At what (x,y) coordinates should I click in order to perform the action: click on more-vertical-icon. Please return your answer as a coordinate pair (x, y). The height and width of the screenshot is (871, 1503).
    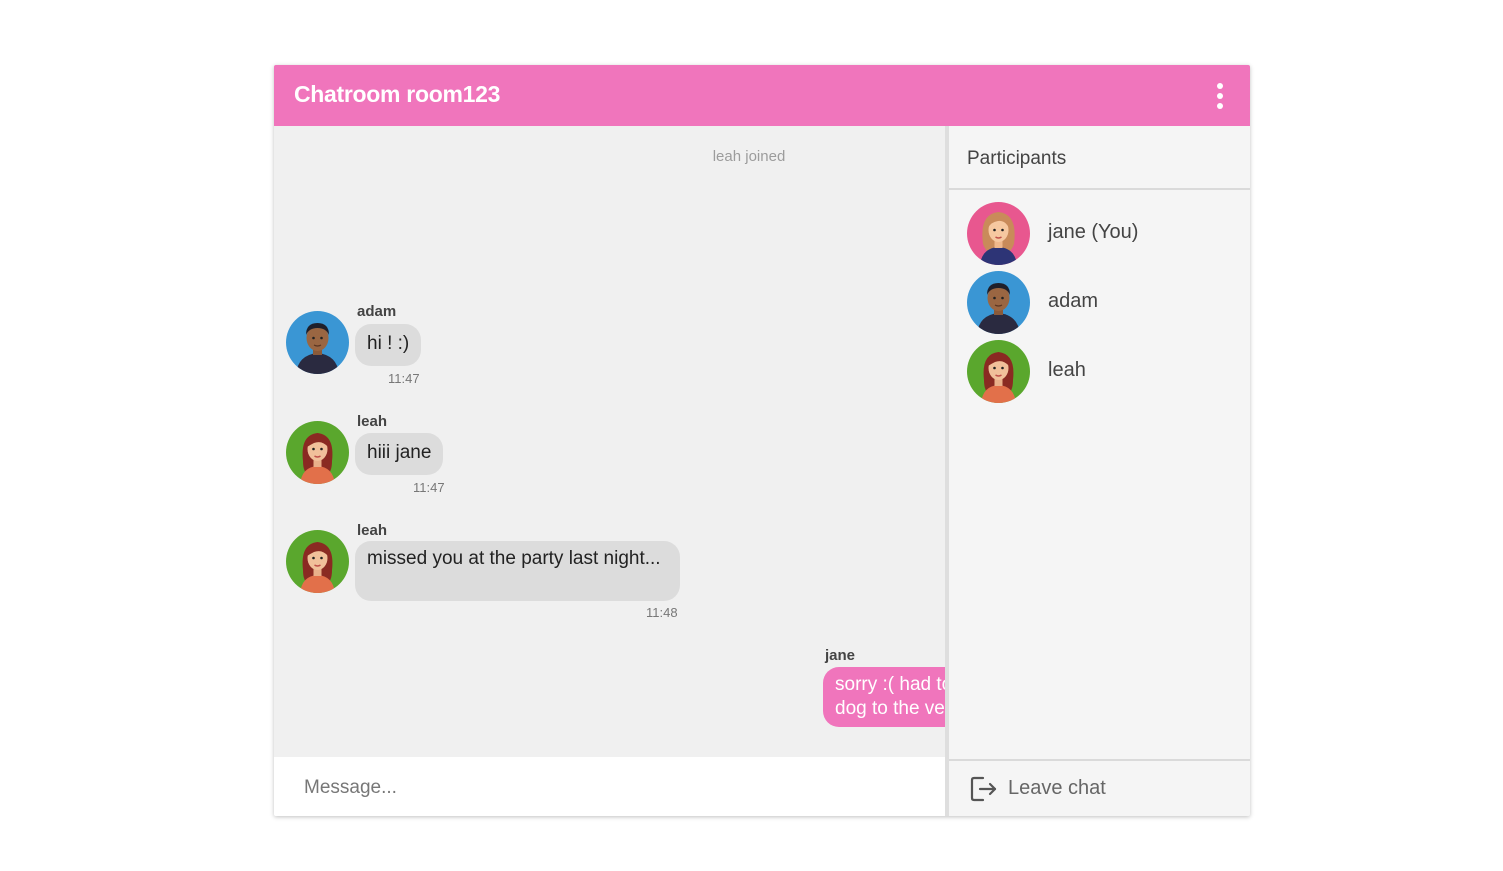
    Looking at the image, I should click on (1220, 96).